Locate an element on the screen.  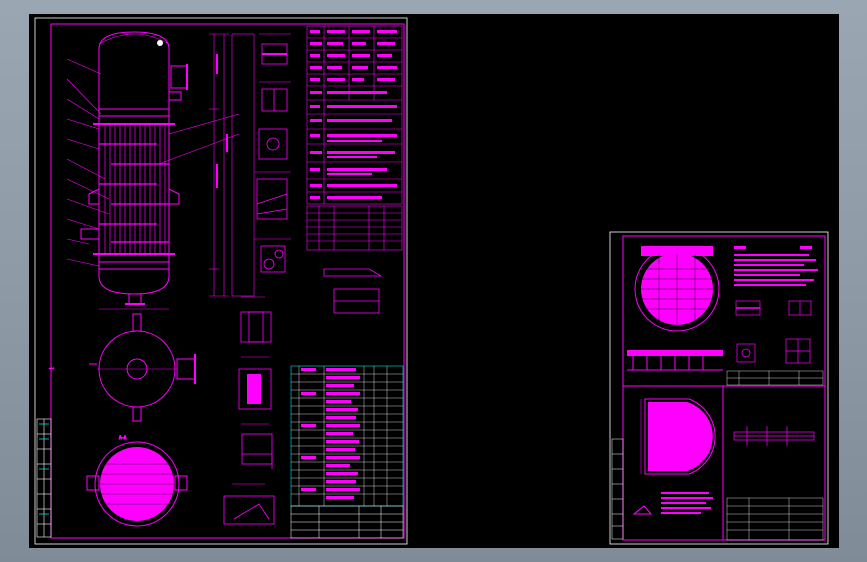
technical-data-text is located at coordinates (353, 114).